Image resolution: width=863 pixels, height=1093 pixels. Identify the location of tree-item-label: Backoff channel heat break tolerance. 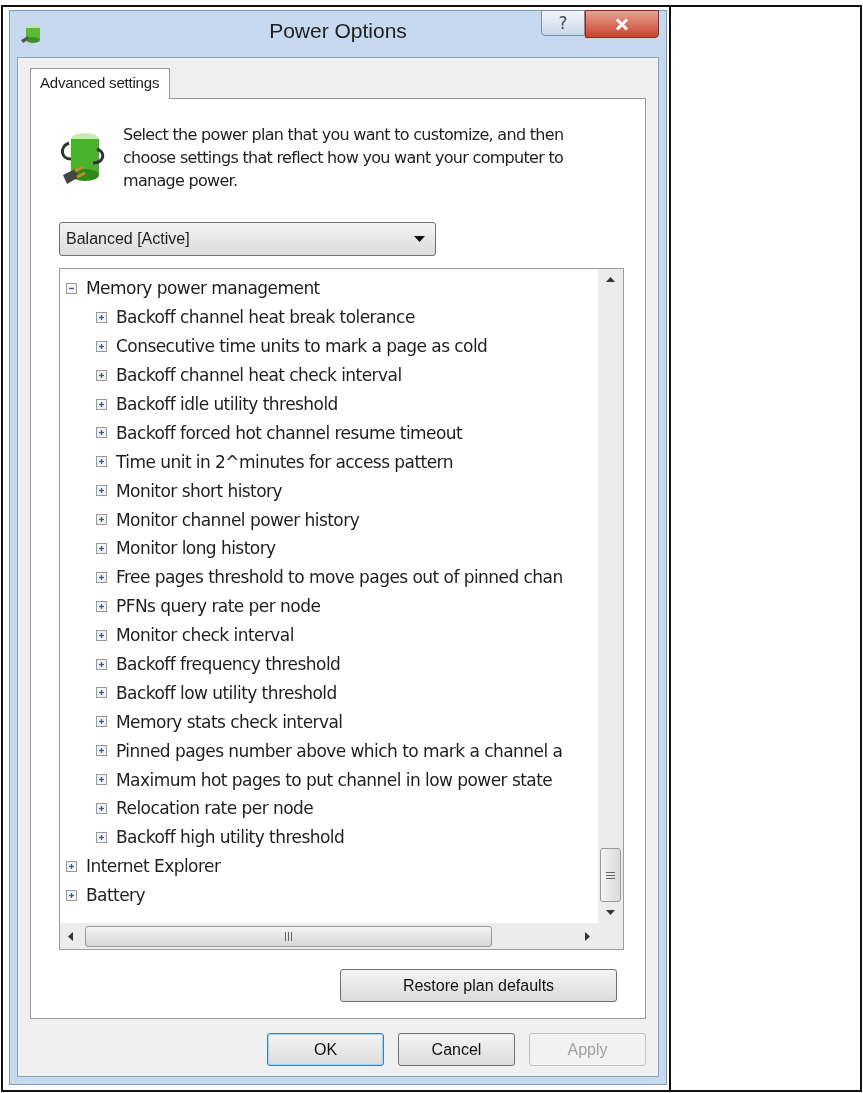
(265, 317).